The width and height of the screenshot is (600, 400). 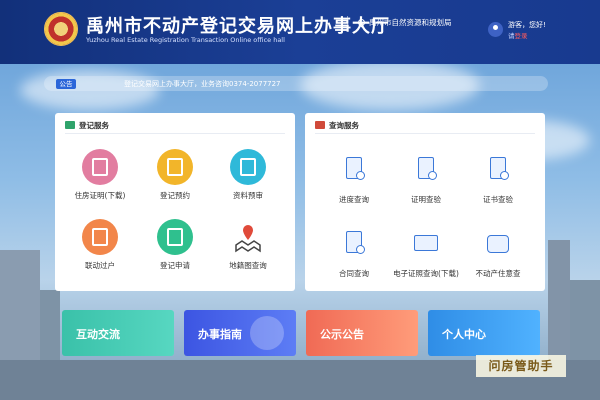 What do you see at coordinates (354, 245) in the screenshot?
I see `contract-icon` at bounding box center [354, 245].